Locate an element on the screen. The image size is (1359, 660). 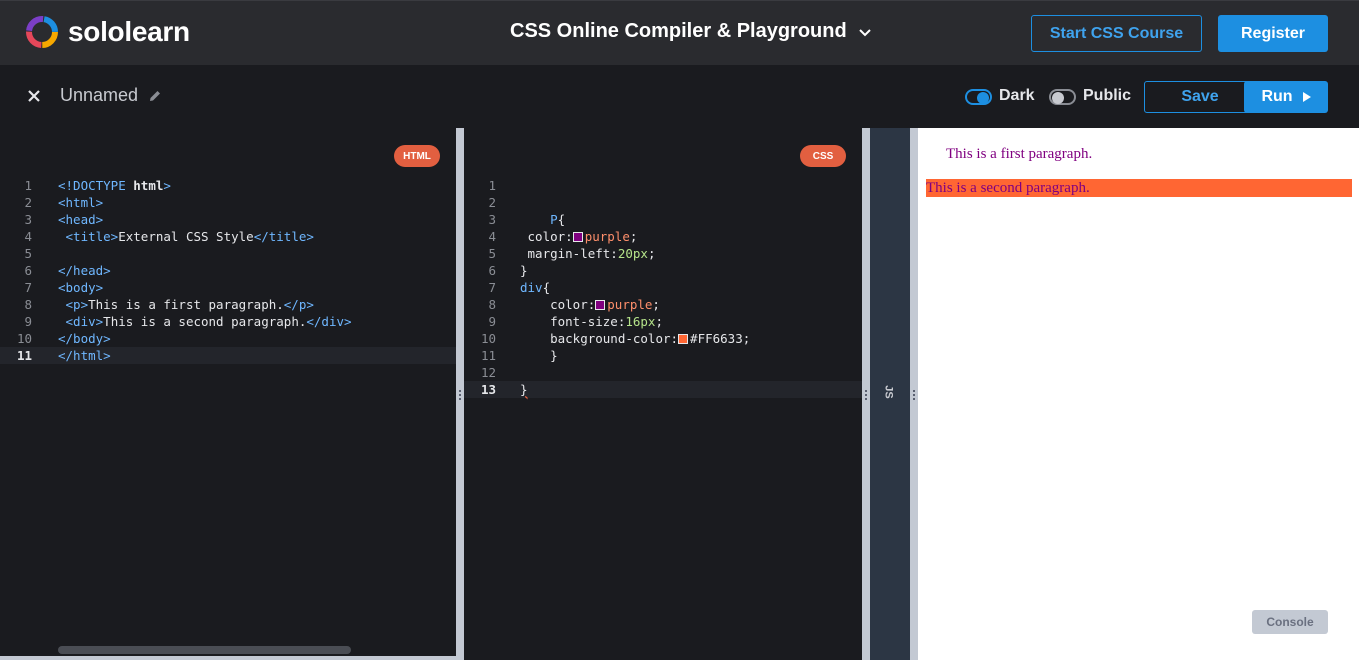
code-line: 10 background-color: #FF6633; is located at coordinates (615, 338).